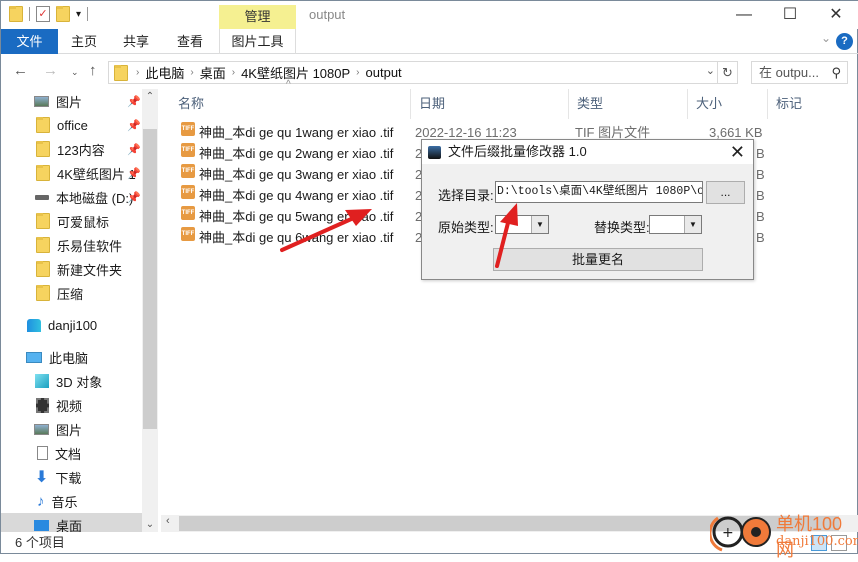 The height and width of the screenshot is (562, 858). I want to click on sidebar-item-leyijia: 乐易佳软件, so click(71, 245).